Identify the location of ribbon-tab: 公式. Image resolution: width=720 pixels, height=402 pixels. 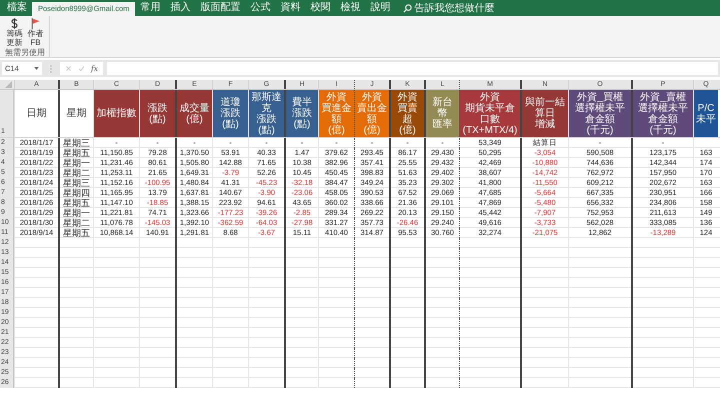
(260, 8).